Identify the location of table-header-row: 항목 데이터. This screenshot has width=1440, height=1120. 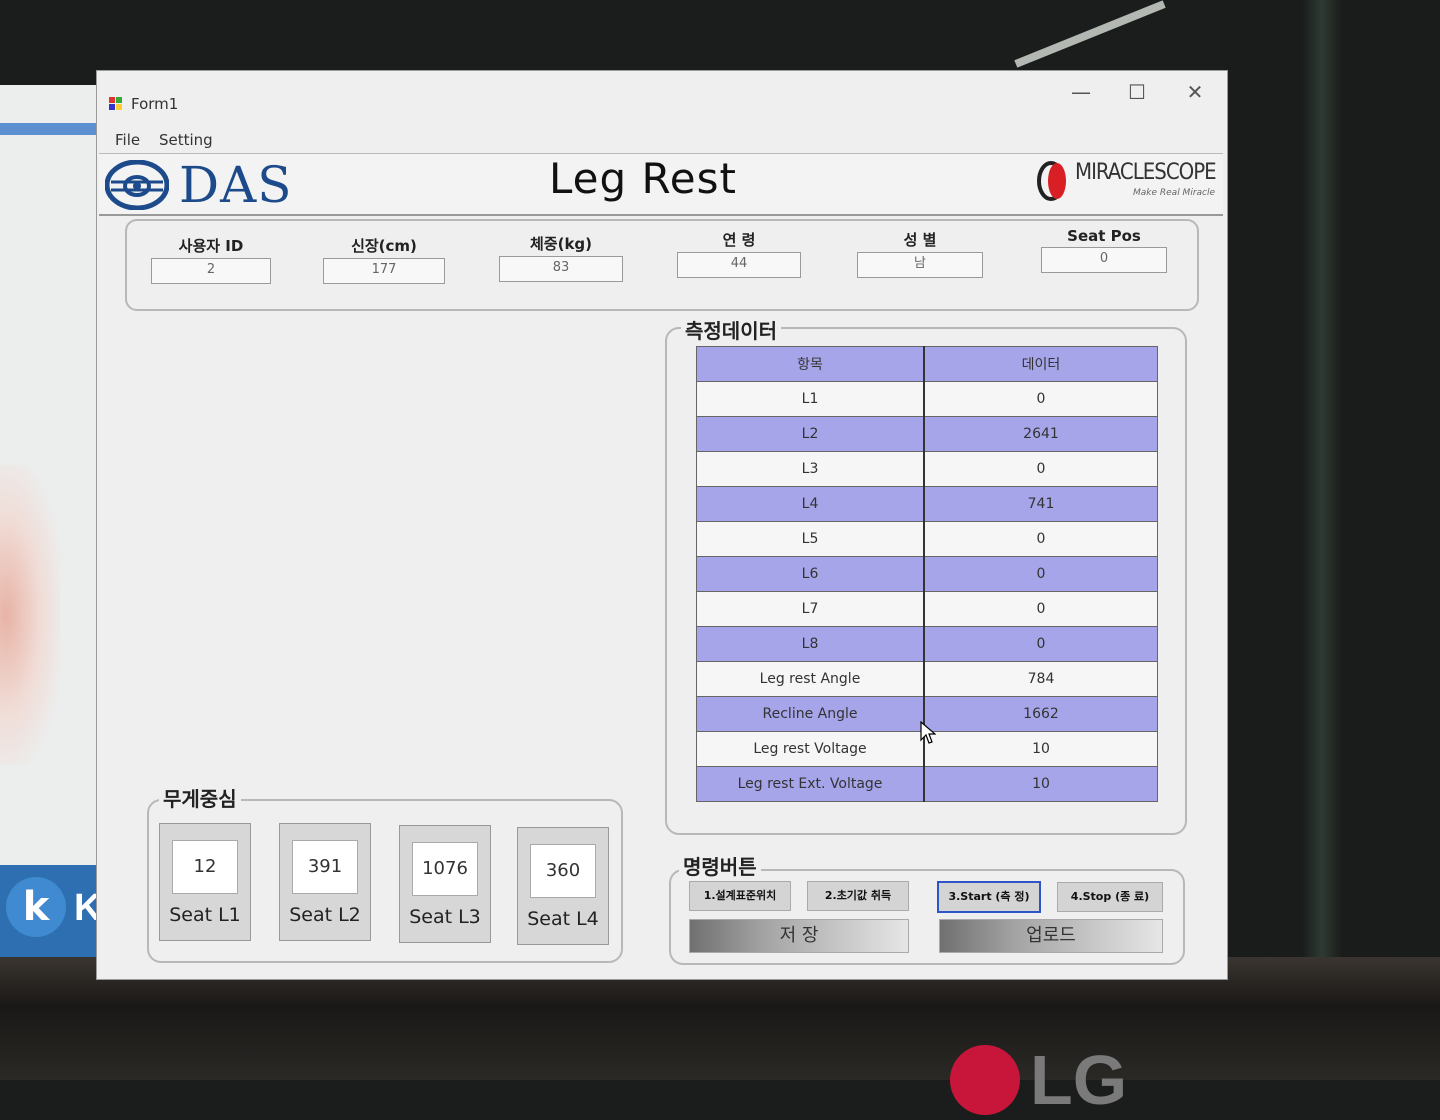
(927, 364).